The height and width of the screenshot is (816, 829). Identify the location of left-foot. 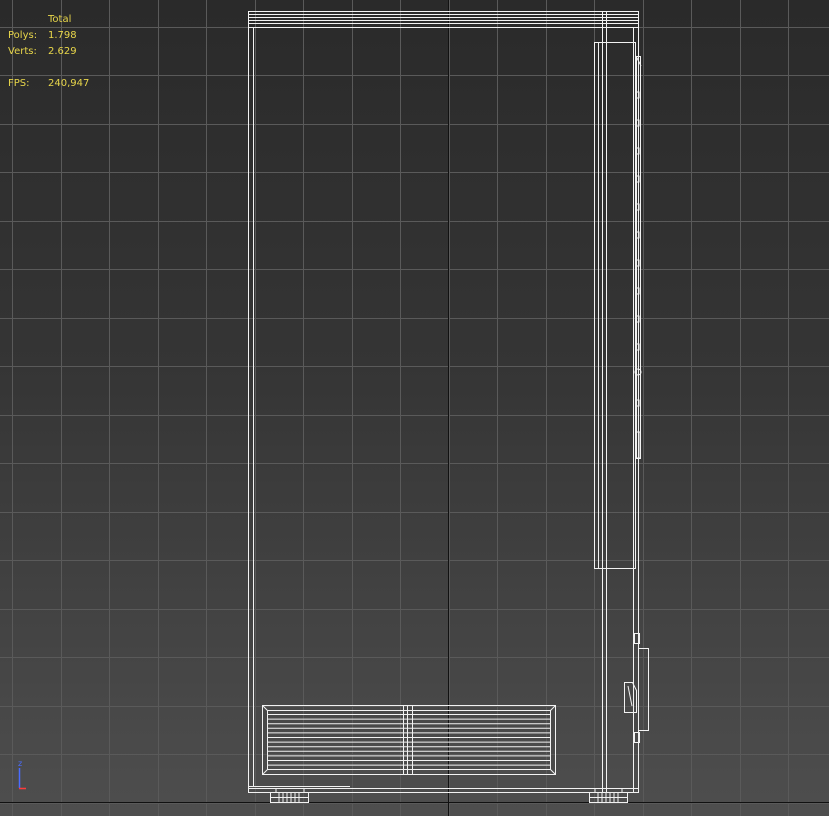
(289, 795).